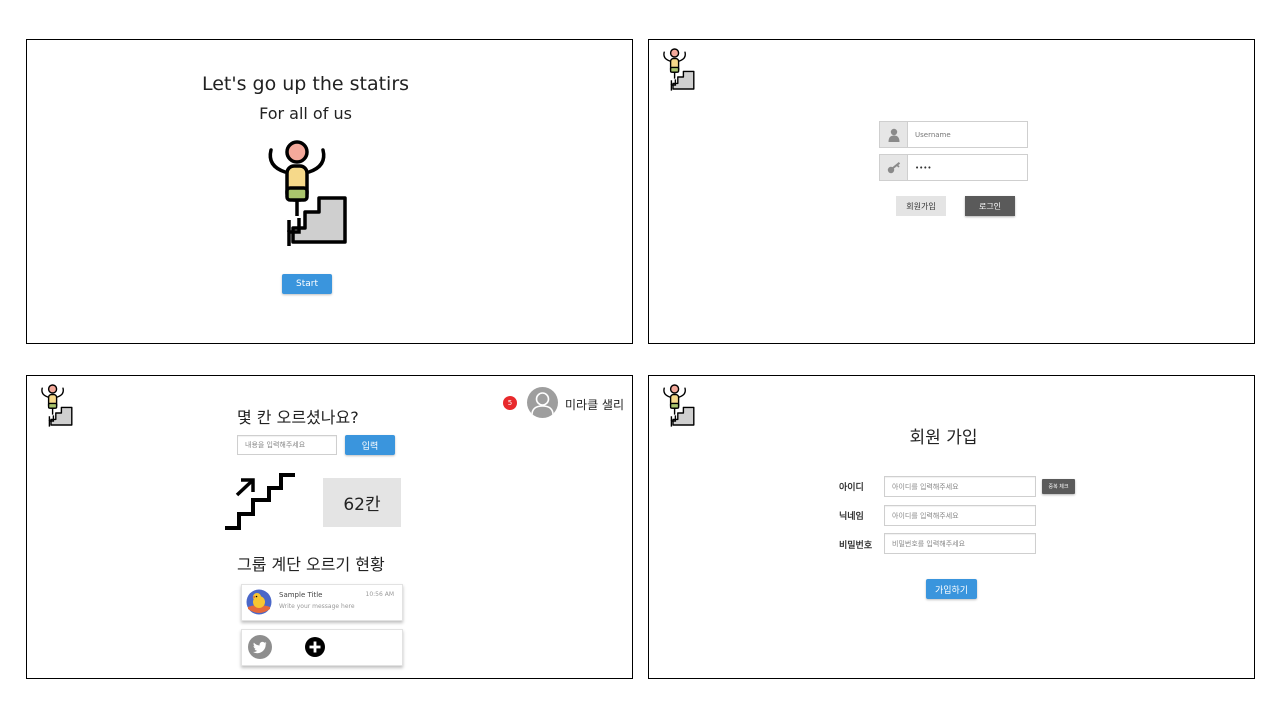 This screenshot has width=1280, height=720. Describe the element at coordinates (953, 167) in the screenshot. I see `password-field: ••••` at that location.